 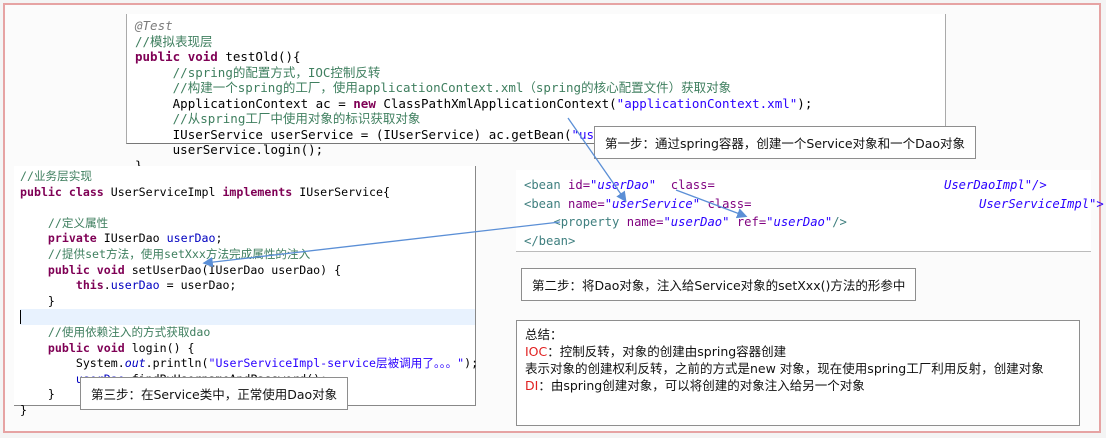 What do you see at coordinates (381, 244) in the screenshot?
I see `arrow-property-to-setter` at bounding box center [381, 244].